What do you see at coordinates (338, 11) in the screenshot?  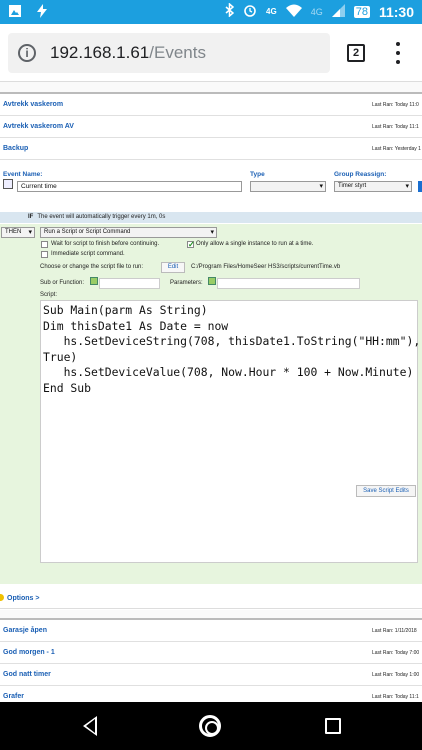 I see `signal-icon` at bounding box center [338, 11].